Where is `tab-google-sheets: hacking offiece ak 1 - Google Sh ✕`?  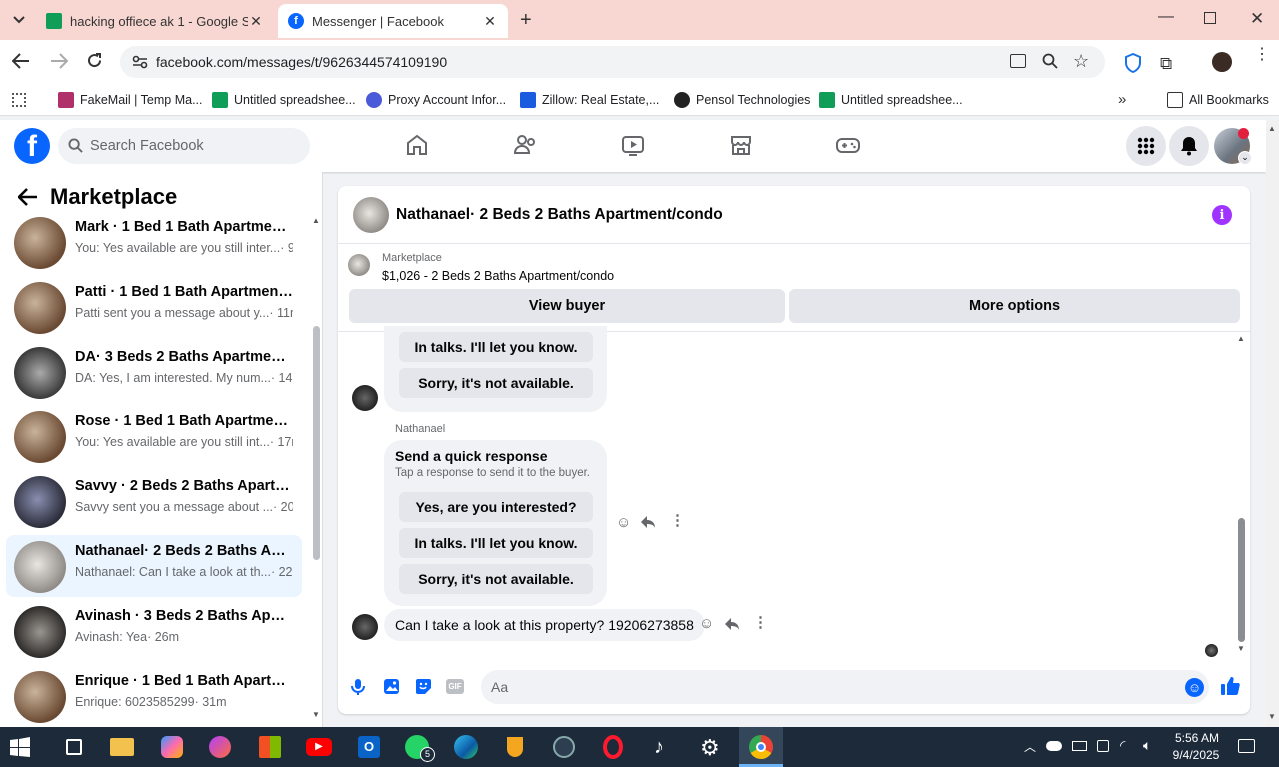
tab-google-sheets: hacking offiece ak 1 - Google Sh ✕ is located at coordinates (155, 21).